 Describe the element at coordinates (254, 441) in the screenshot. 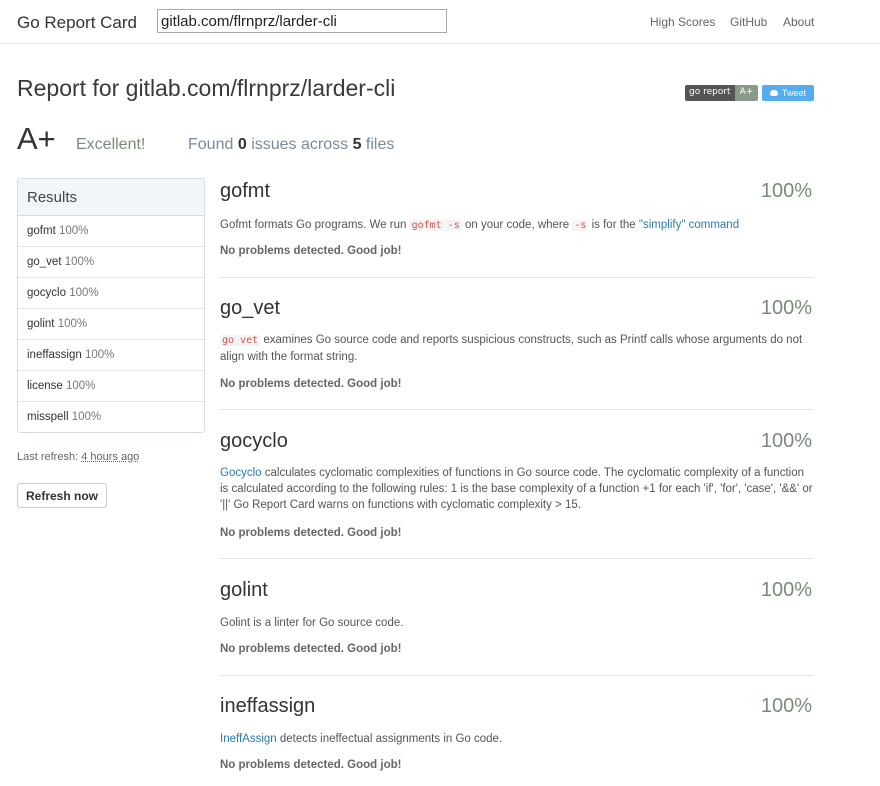

I see `check-name: gocyclo` at that location.